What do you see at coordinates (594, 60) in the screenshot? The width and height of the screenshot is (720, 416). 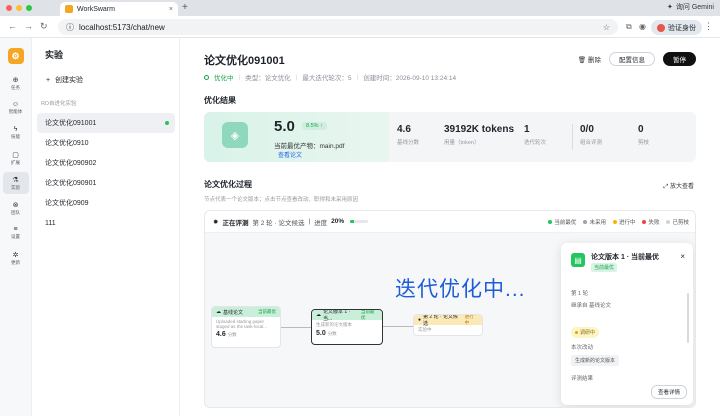 I see `delete-label: 删除` at bounding box center [594, 60].